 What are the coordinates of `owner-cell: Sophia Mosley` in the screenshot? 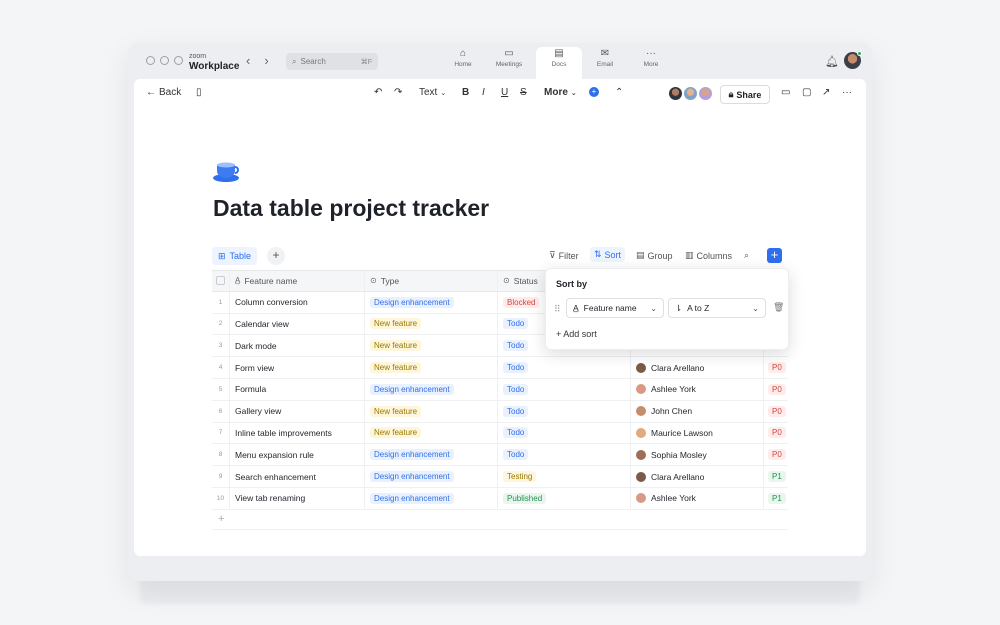 It's located at (697, 455).